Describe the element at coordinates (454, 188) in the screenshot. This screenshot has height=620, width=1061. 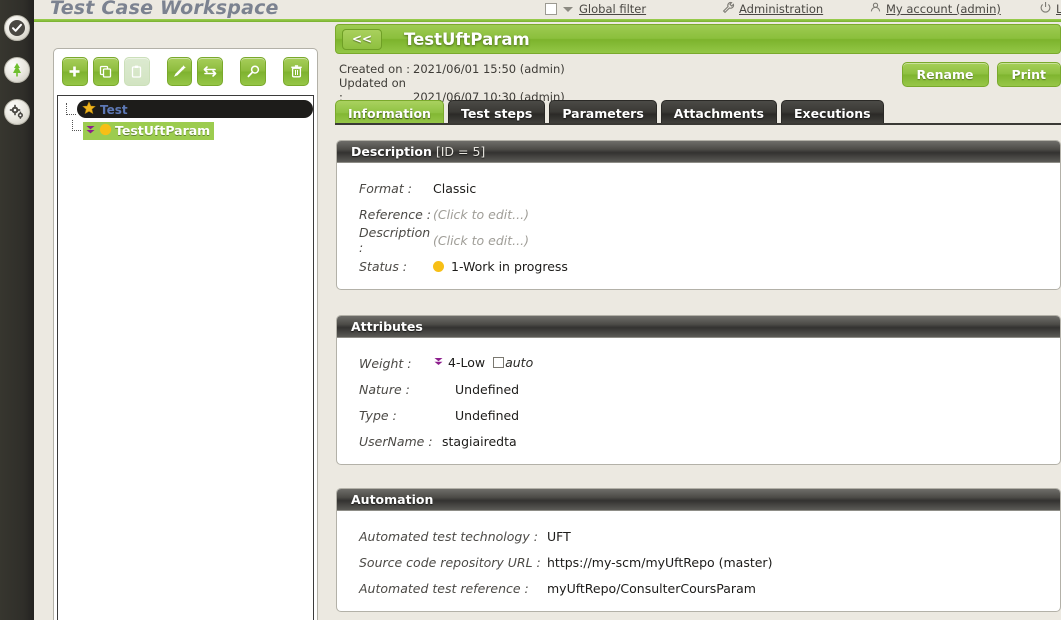
I see `format-value: Classic` at that location.